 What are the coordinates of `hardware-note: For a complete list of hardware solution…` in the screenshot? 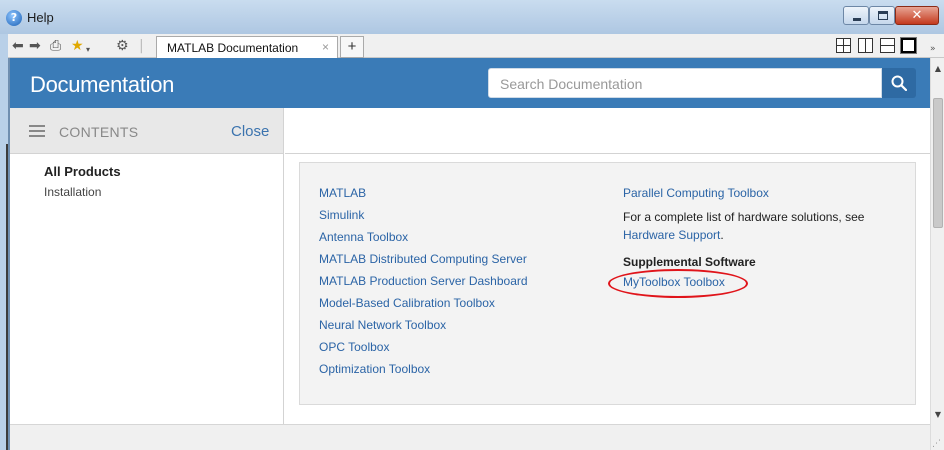 It's located at (743, 226).